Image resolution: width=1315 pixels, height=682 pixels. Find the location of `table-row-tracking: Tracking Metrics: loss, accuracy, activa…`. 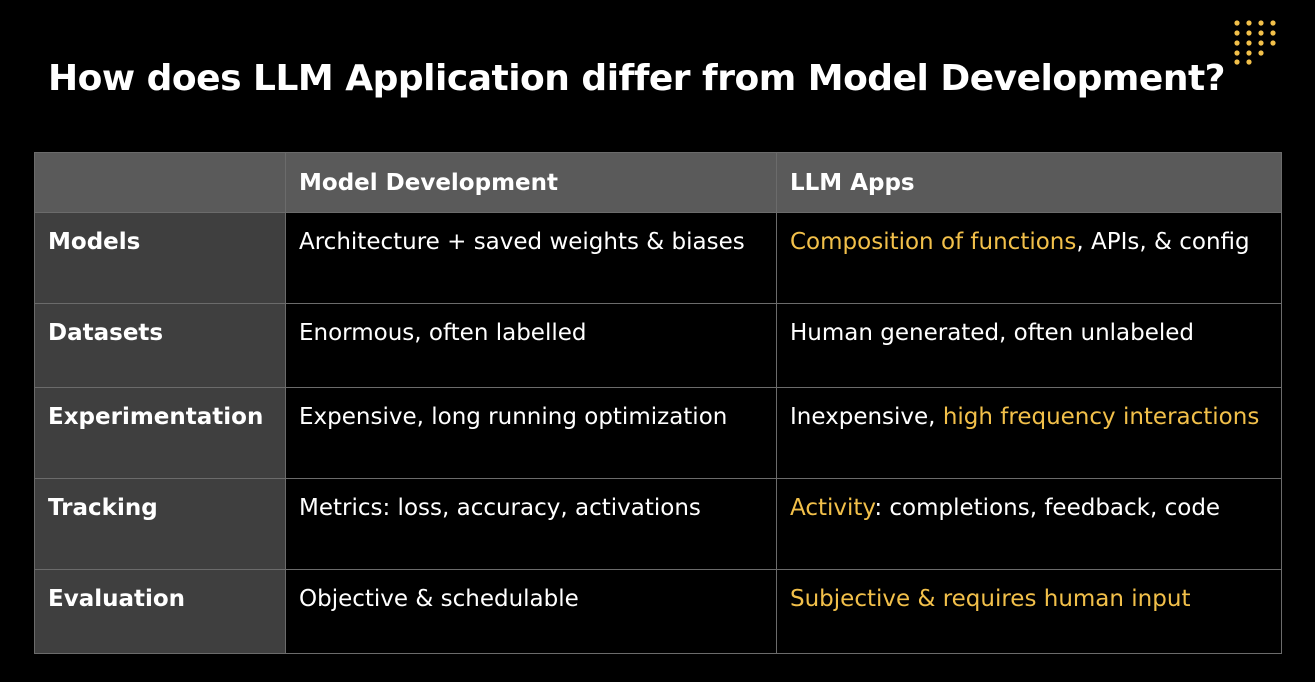

table-row-tracking: Tracking Metrics: loss, accuracy, activa… is located at coordinates (658, 524).